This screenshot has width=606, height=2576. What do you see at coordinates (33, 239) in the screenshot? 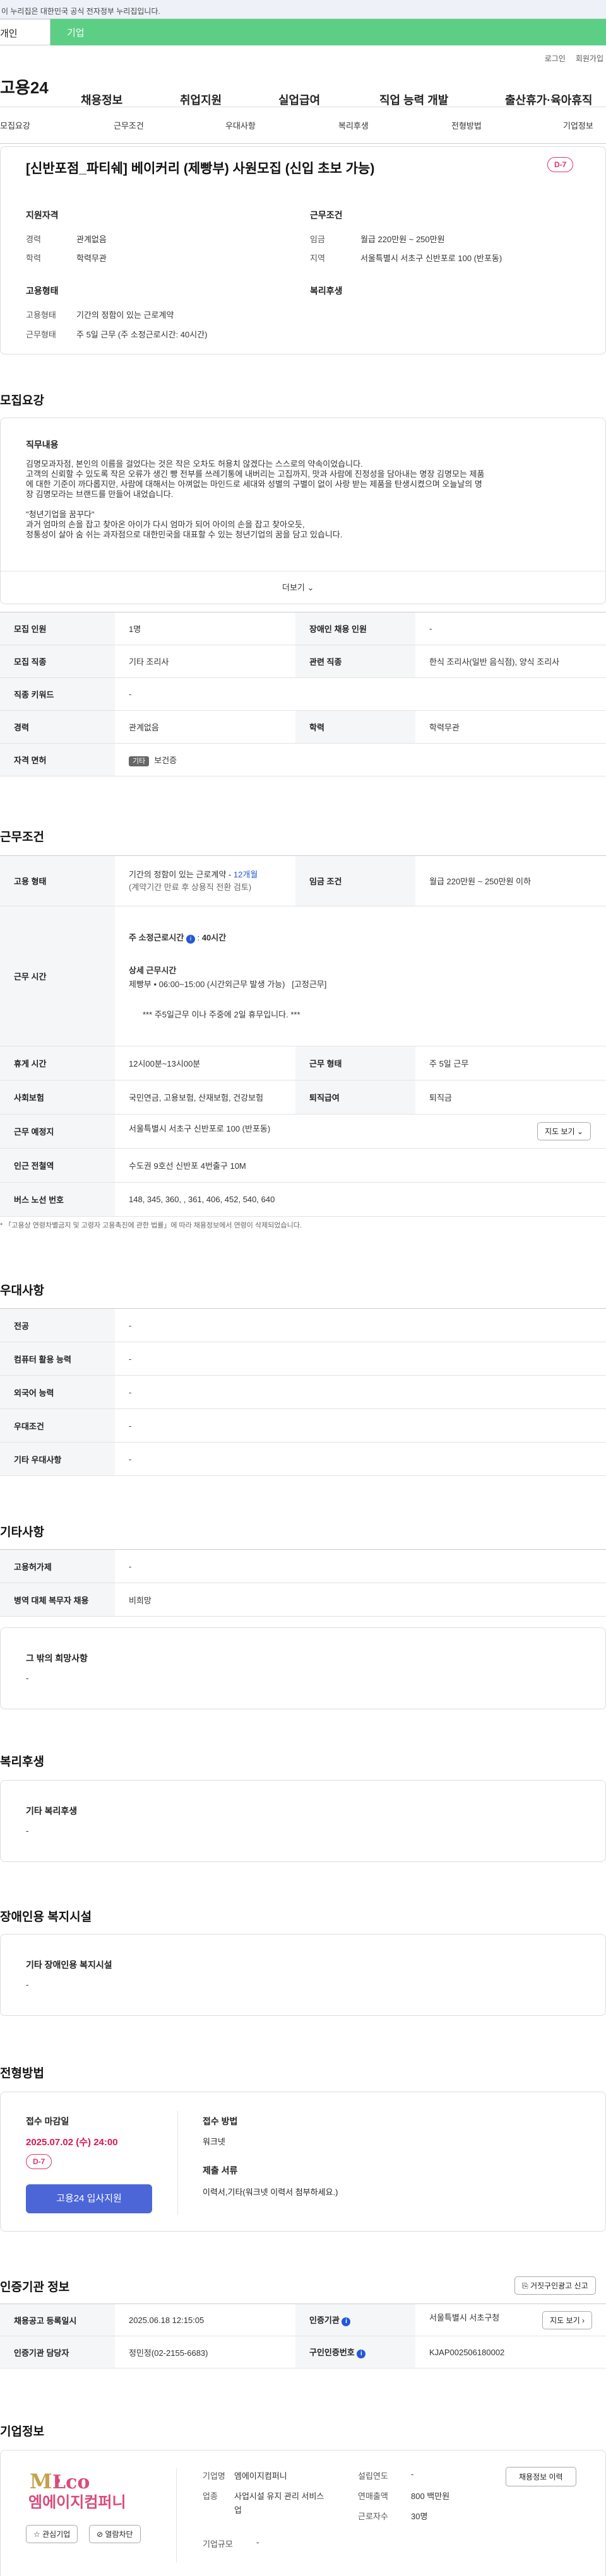
I see `career-label: 경력` at bounding box center [33, 239].